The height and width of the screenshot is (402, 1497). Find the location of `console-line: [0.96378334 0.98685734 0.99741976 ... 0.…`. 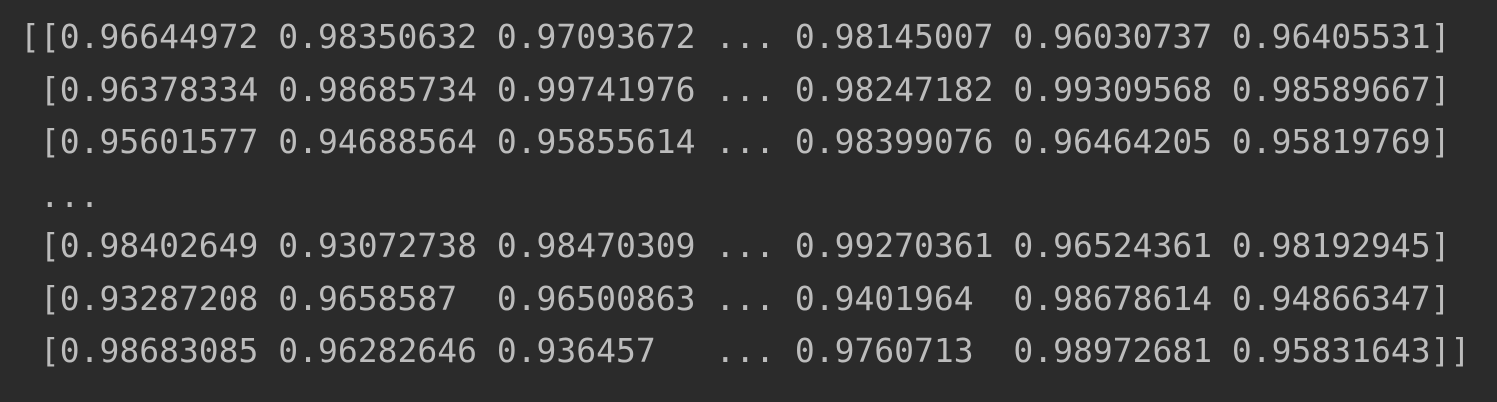

console-line: [0.96378334 0.98685734 0.99741976 ... 0.… is located at coordinates (735, 89).